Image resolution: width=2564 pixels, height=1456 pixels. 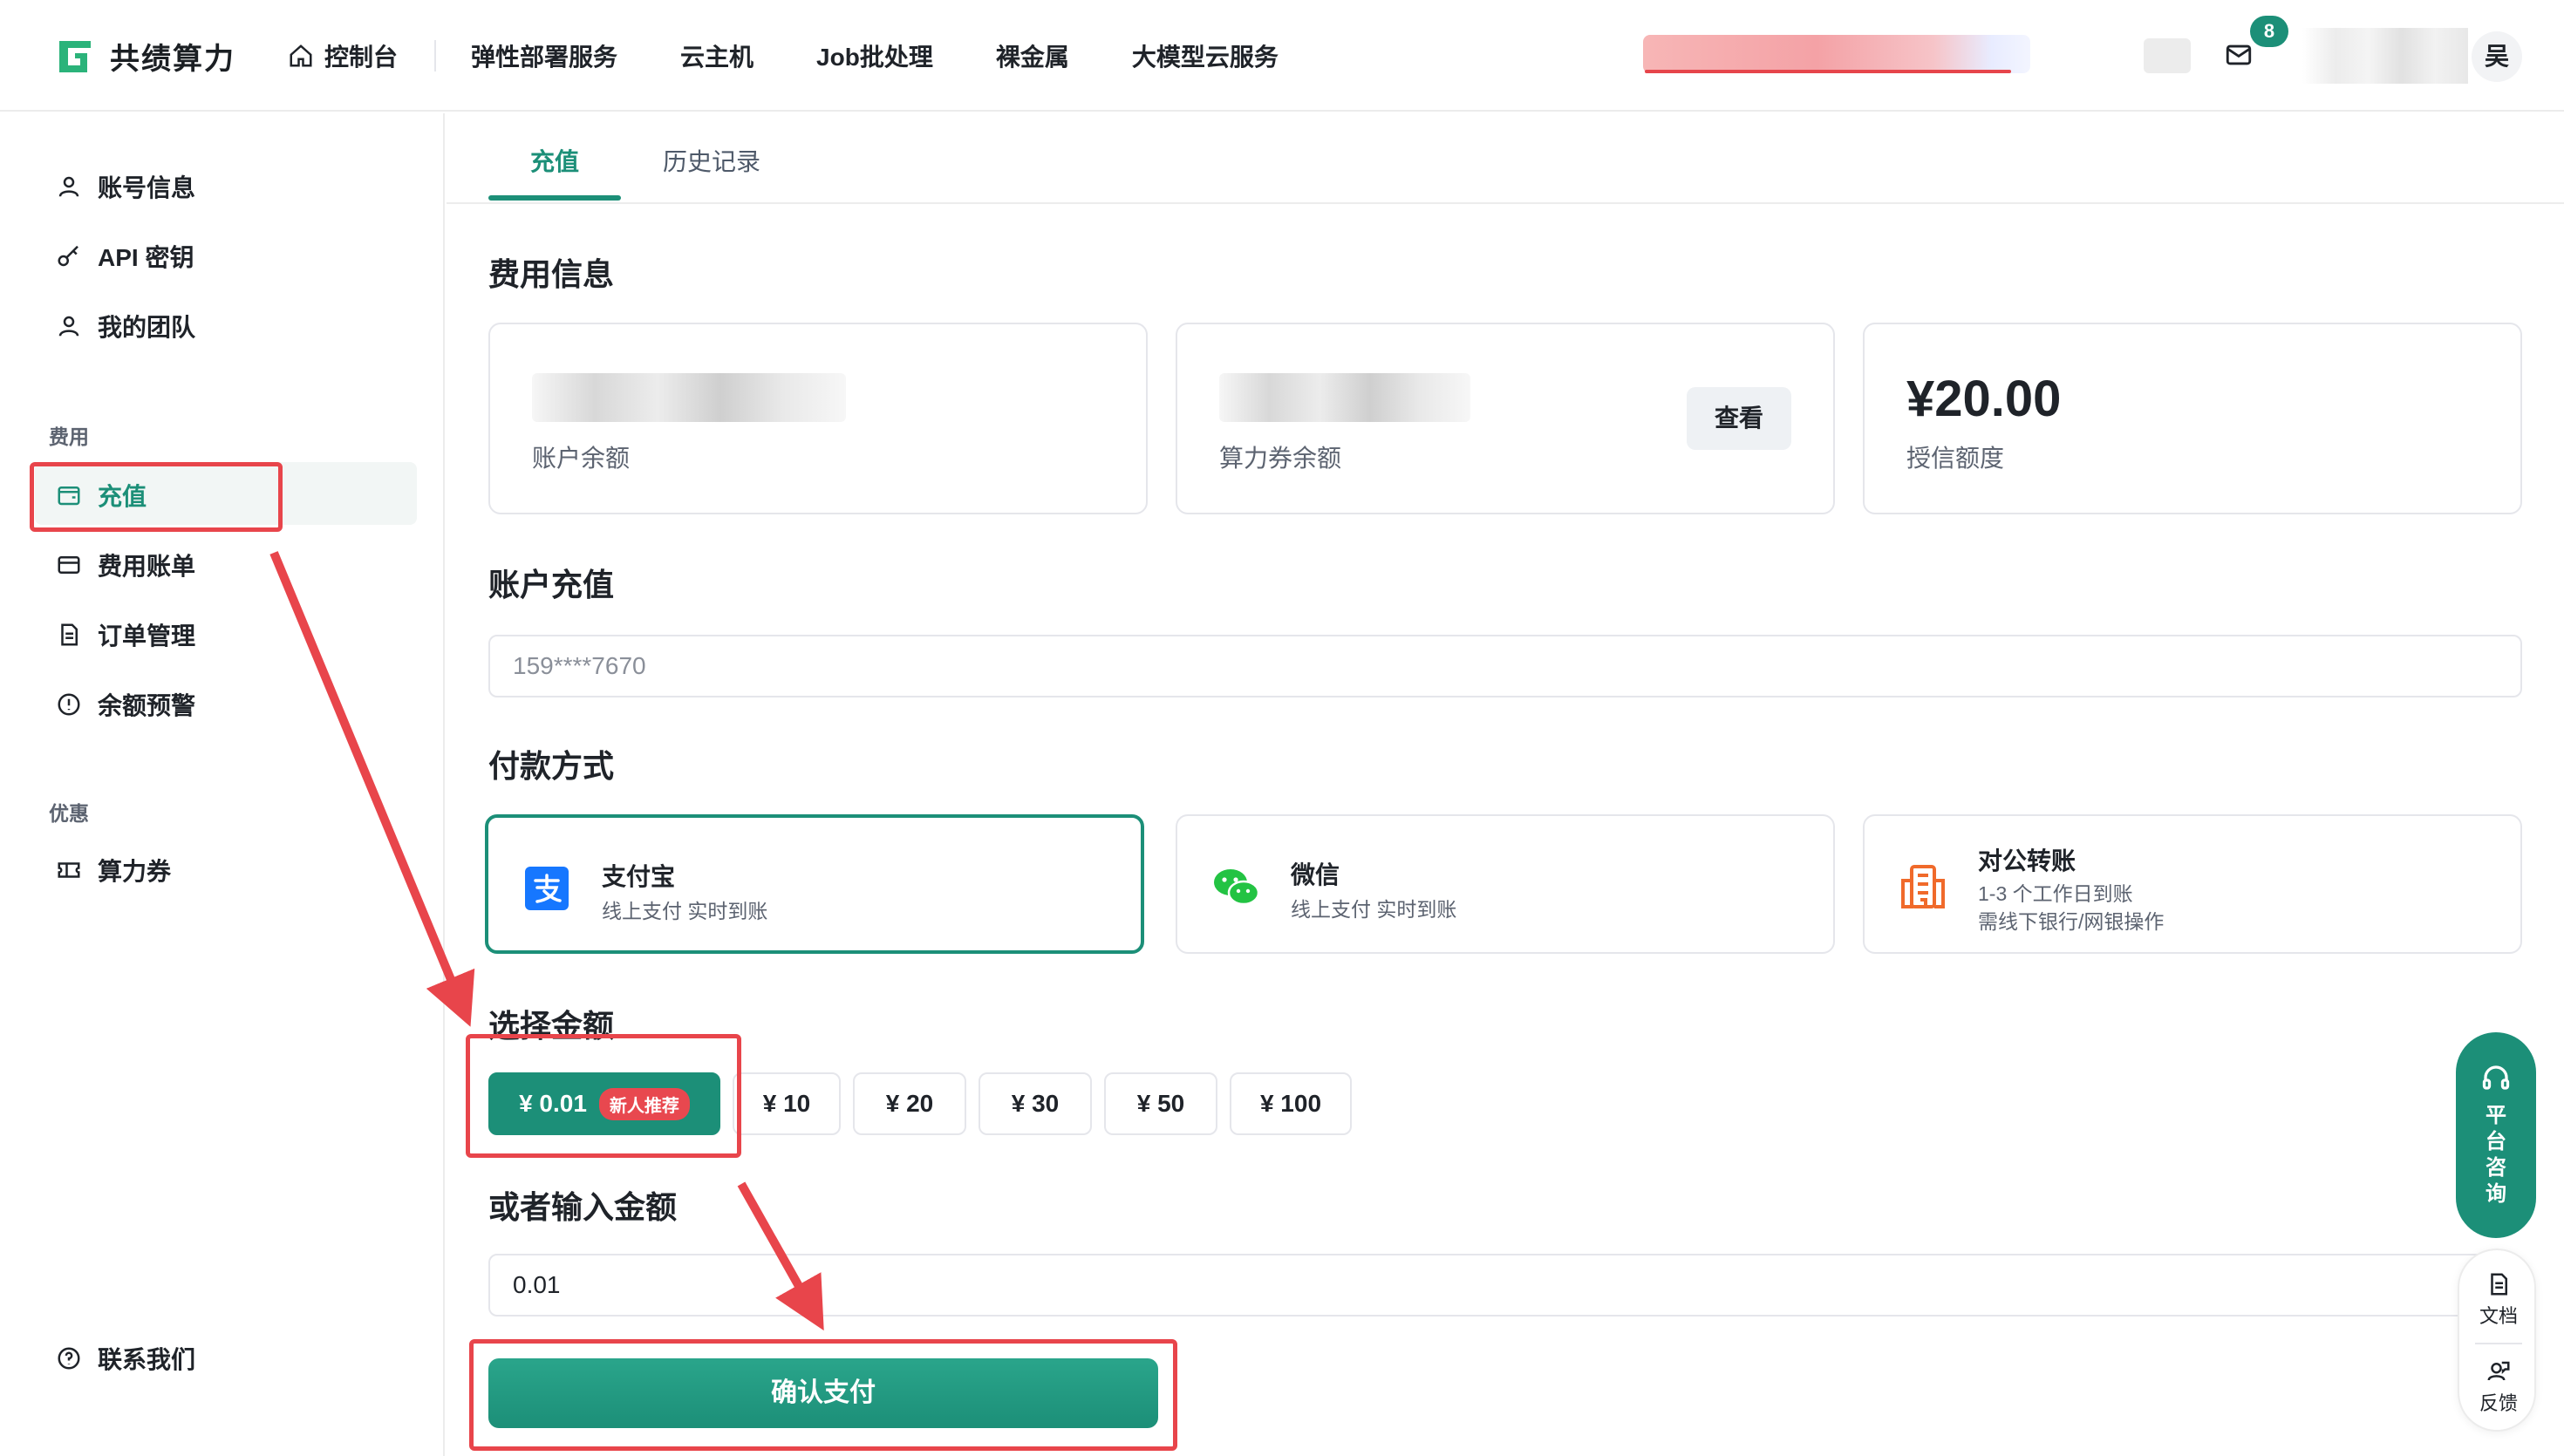 I want to click on payment-option-bank-transfer: 对公转账 1-3 个工作日到账 需线下银行/网银操作, so click(x=2192, y=884).